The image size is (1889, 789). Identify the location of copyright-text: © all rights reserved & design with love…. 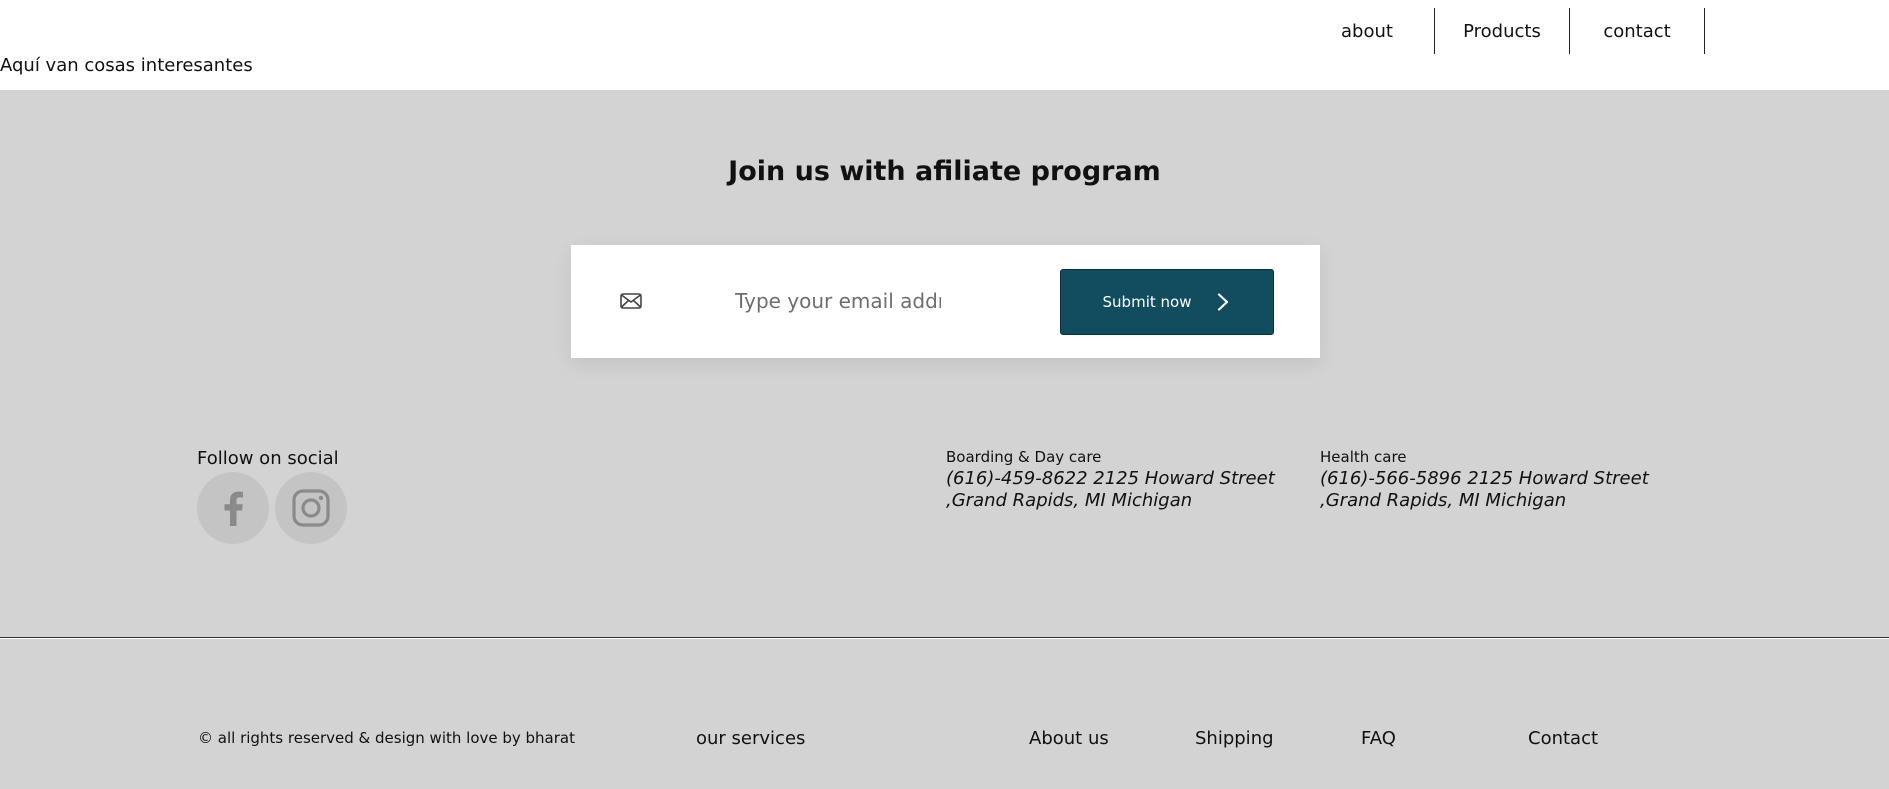
(386, 738).